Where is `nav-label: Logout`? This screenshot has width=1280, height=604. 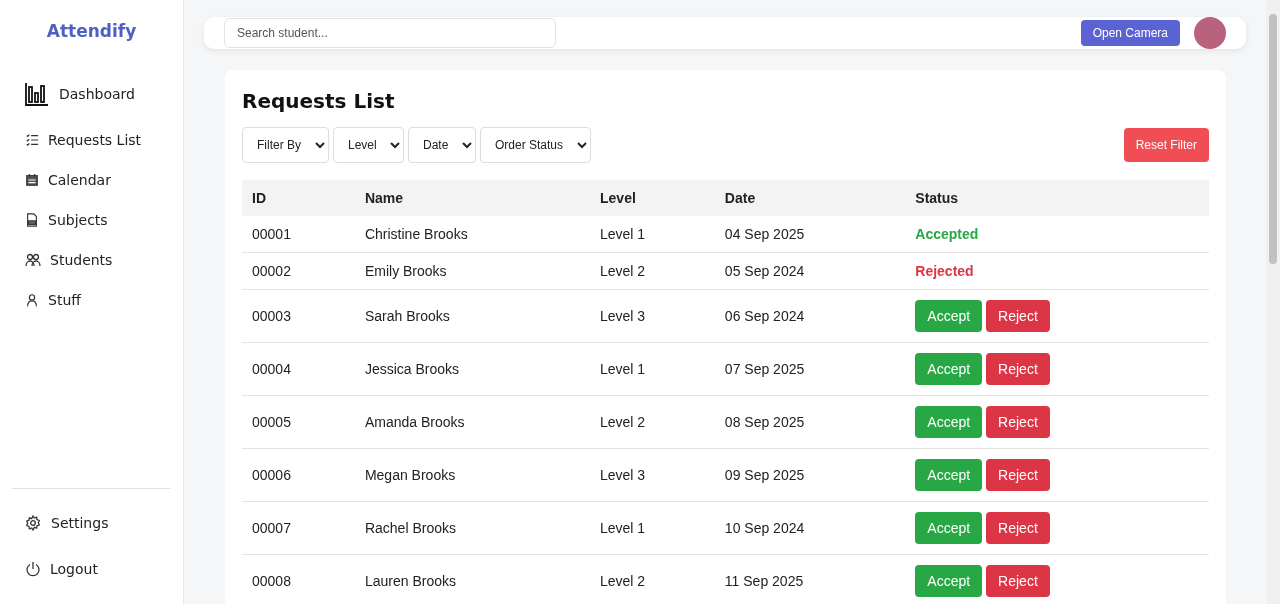 nav-label: Logout is located at coordinates (74, 569).